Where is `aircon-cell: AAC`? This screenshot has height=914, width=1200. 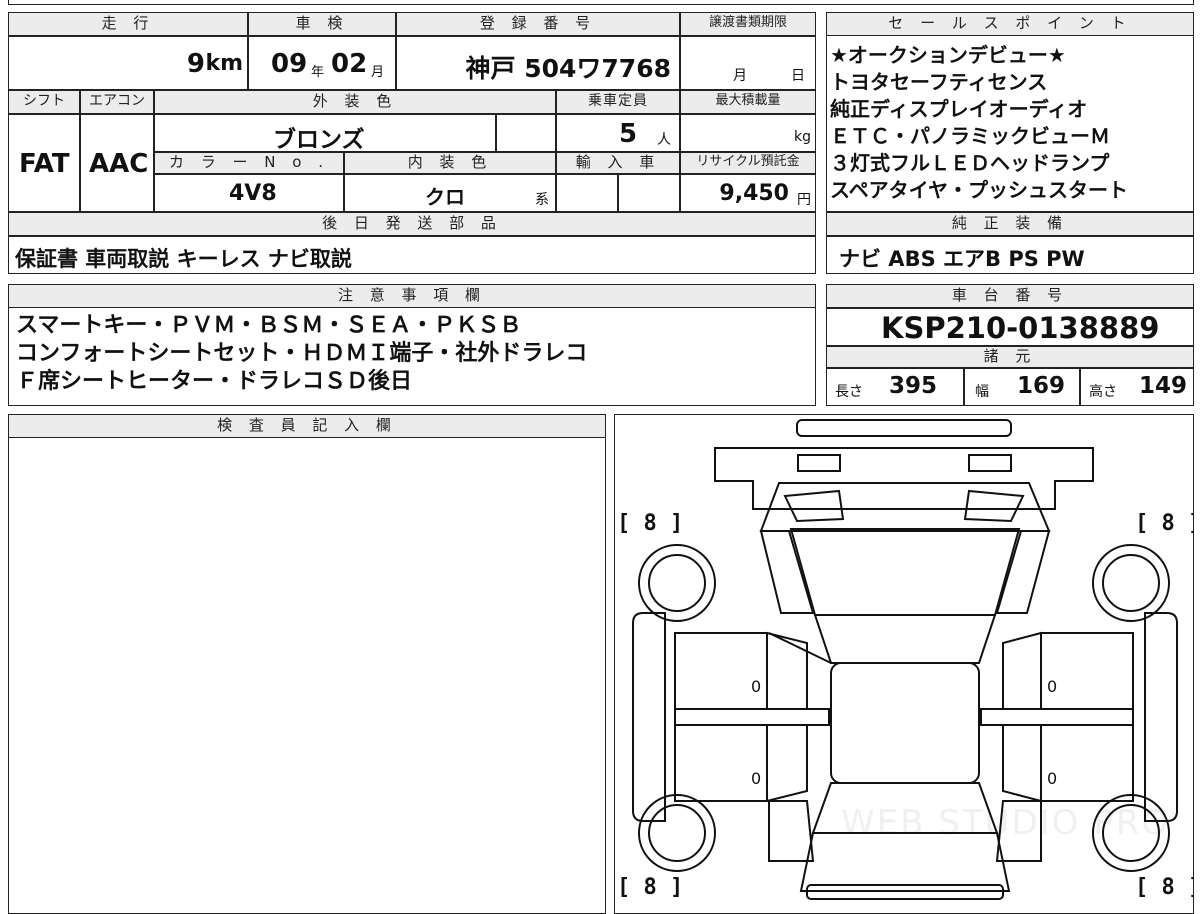
aircon-cell: AAC is located at coordinates (117, 163).